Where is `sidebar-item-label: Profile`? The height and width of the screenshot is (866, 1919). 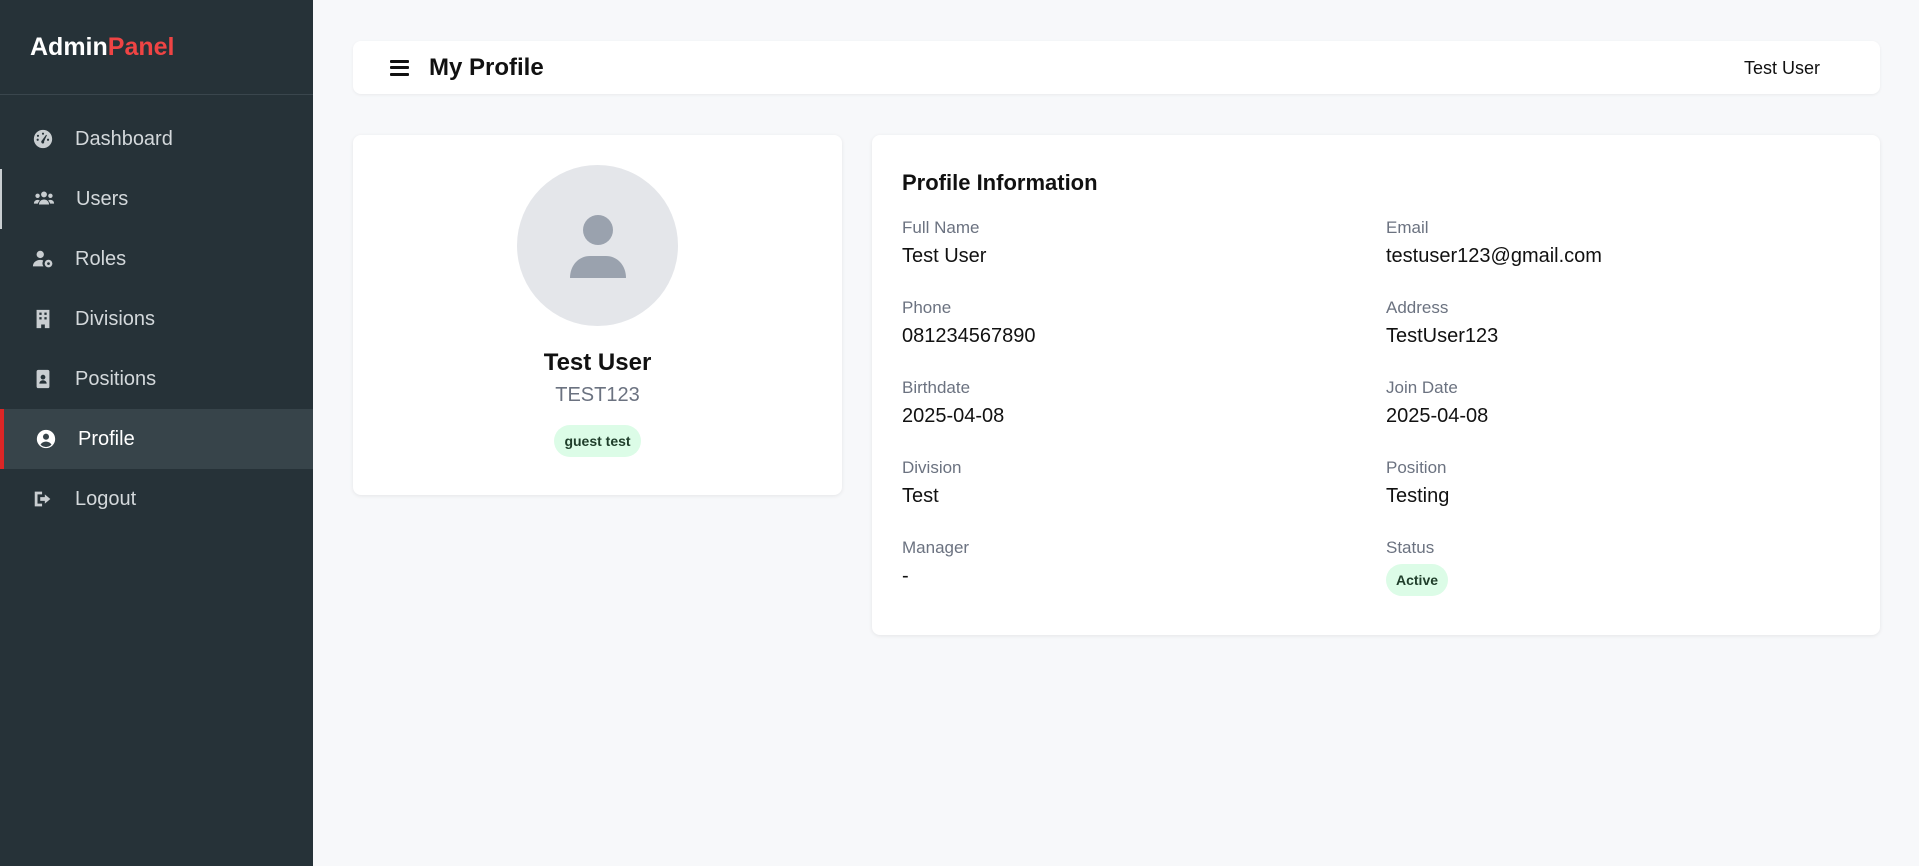
sidebar-item-label: Profile is located at coordinates (106, 438).